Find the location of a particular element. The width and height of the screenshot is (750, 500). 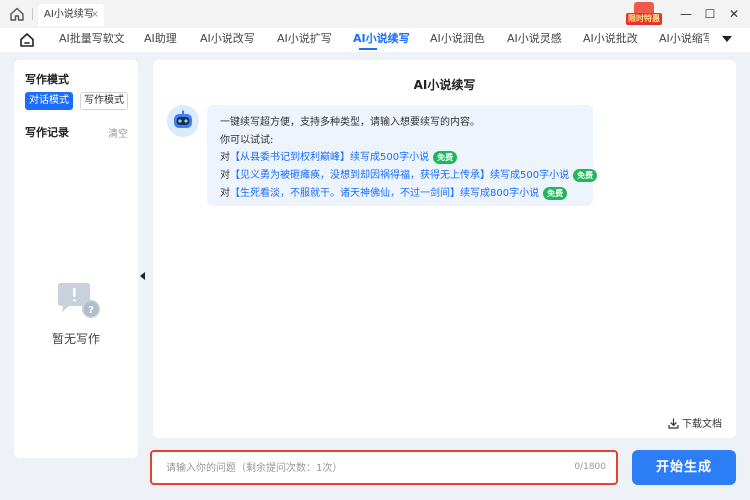

start-generate-button: 开始生成 is located at coordinates (684, 467).